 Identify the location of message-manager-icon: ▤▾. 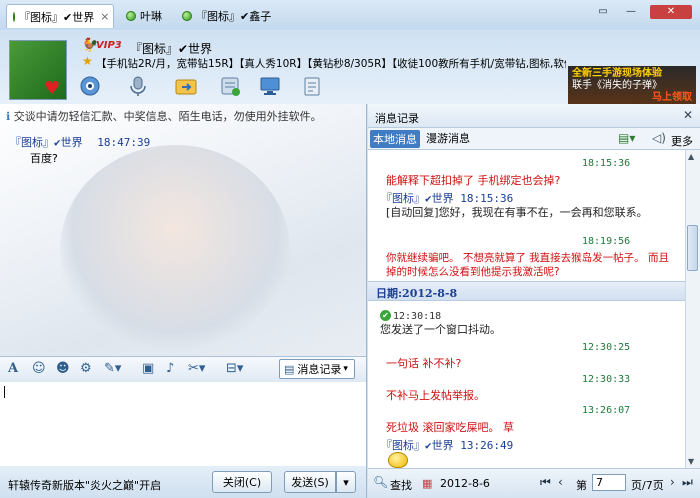
(626, 138).